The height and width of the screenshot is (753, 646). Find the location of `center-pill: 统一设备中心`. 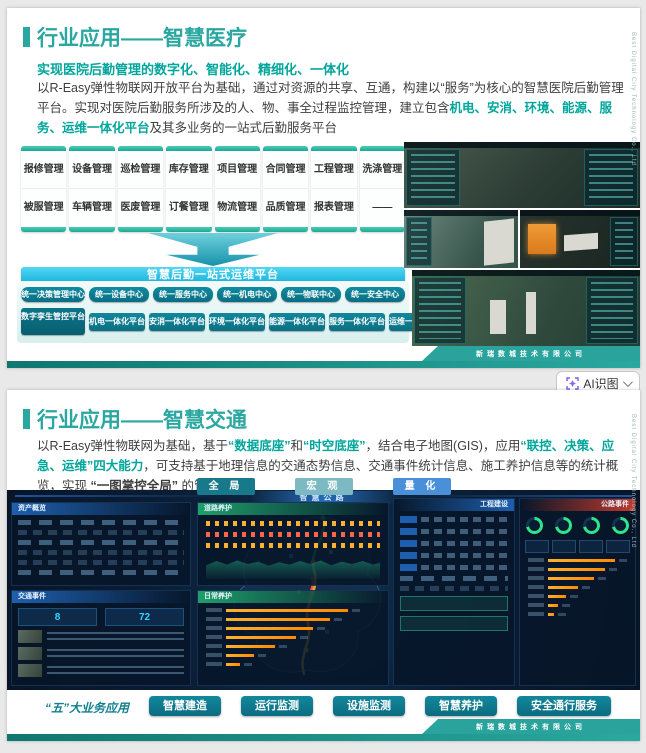

center-pill: 统一设备中心 is located at coordinates (119, 294).